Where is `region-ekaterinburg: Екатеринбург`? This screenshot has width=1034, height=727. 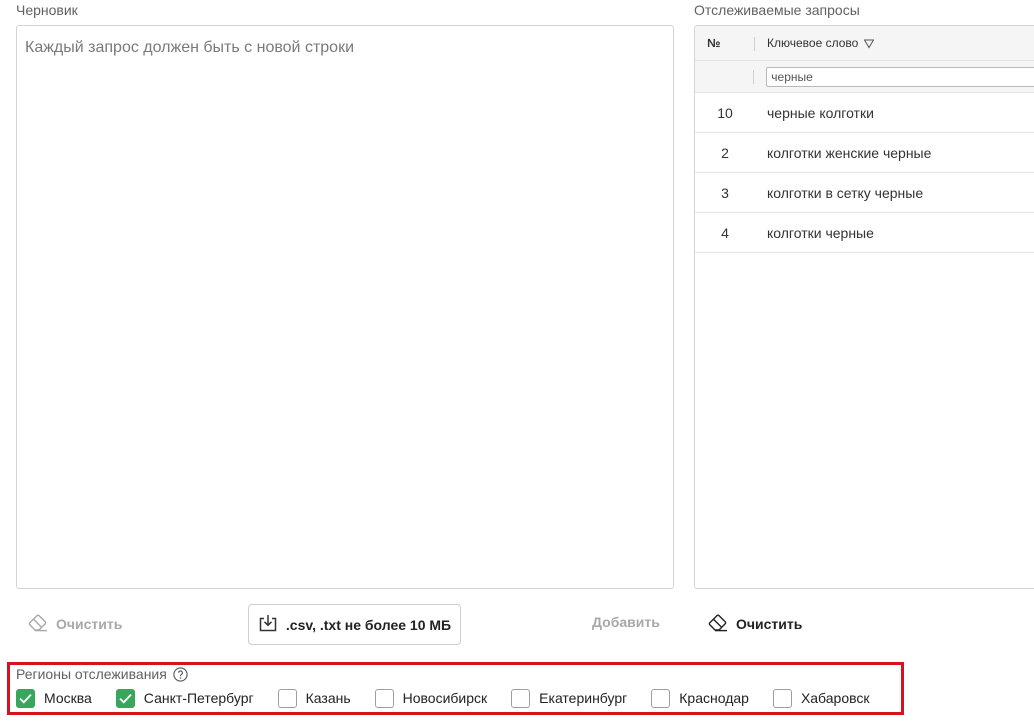
region-ekaterinburg: Екатеринбург is located at coordinates (569, 698).